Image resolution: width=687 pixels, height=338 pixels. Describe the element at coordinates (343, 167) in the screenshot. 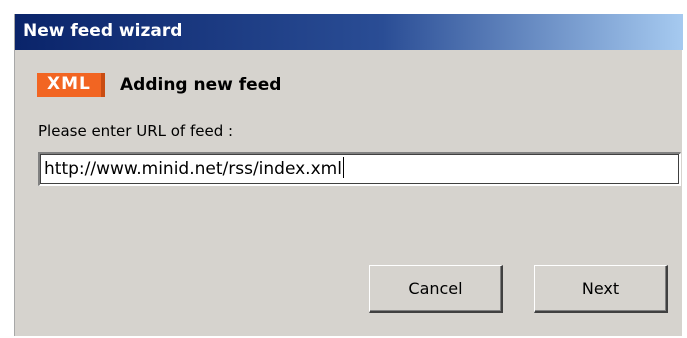

I see `text-caret` at that location.